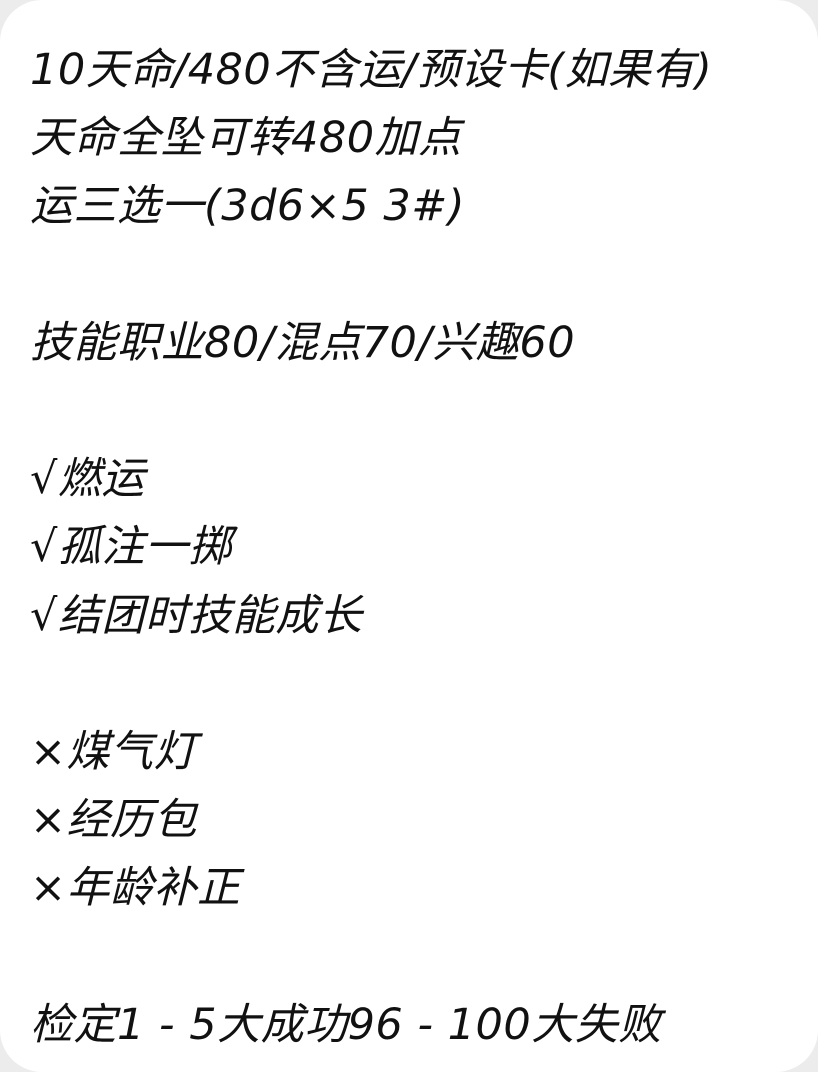  What do you see at coordinates (248, 206) in the screenshot?
I see `message-line-rules-3: 运三选一(3d6×5 3#)` at bounding box center [248, 206].